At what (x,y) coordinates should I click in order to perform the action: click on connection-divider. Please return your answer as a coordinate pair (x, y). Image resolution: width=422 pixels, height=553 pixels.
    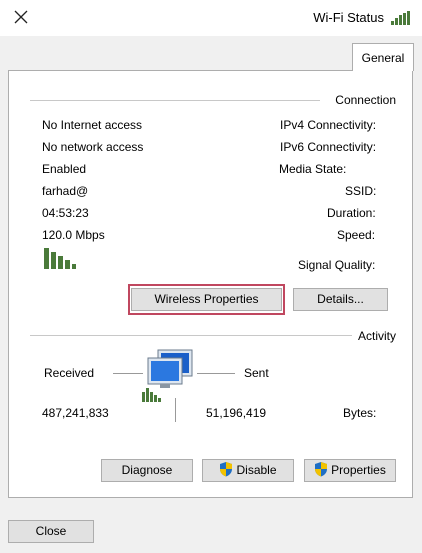
    Looking at the image, I should click on (175, 100).